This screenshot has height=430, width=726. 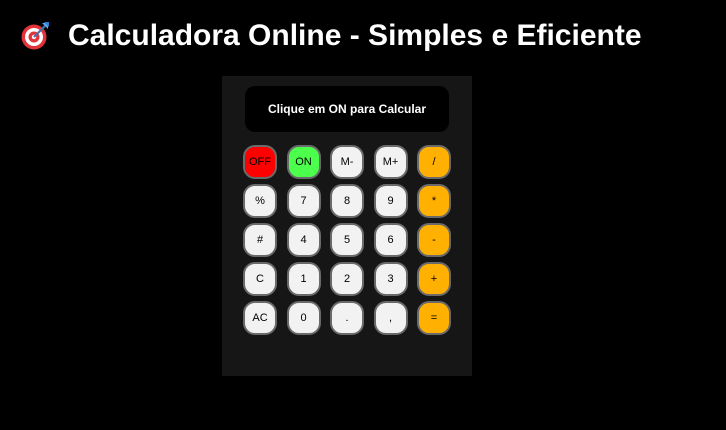 I want to click on digit-2-button: 2, so click(x=347, y=279).